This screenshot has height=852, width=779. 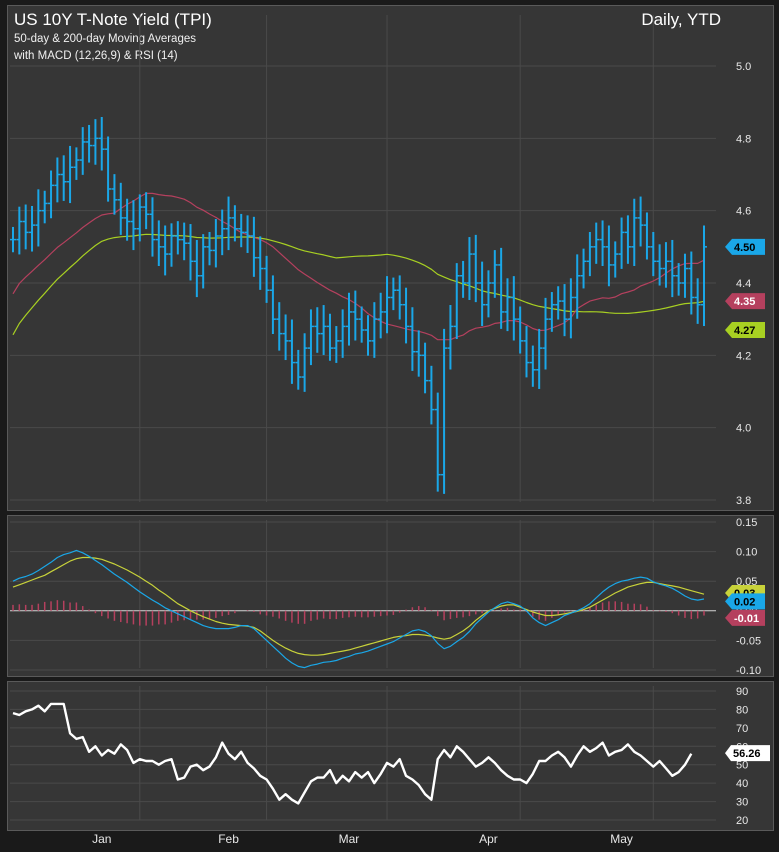 I want to click on rsi-last-label: 56.26, so click(x=747, y=754).